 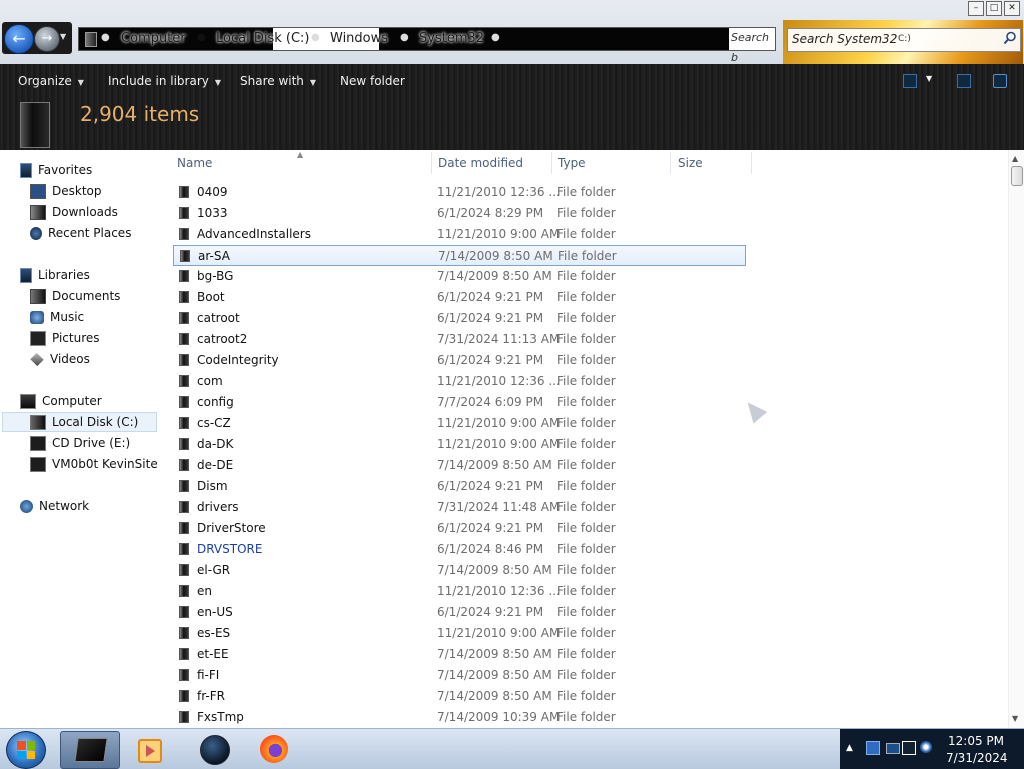 What do you see at coordinates (459, 696) in the screenshot?
I see `file-row: fr-FR 7/14/2009 8:50 AM File folder` at bounding box center [459, 696].